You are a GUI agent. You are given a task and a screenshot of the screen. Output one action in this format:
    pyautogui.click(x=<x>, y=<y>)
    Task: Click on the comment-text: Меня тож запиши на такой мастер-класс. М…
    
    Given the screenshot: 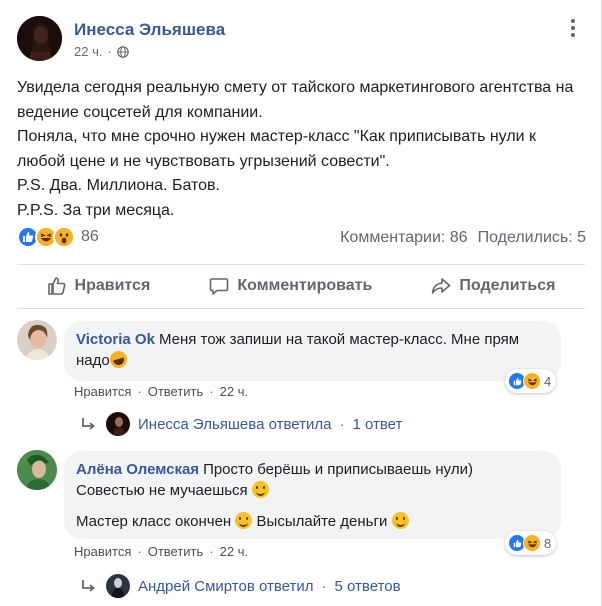 What is the action you would take?
    pyautogui.click(x=339, y=339)
    